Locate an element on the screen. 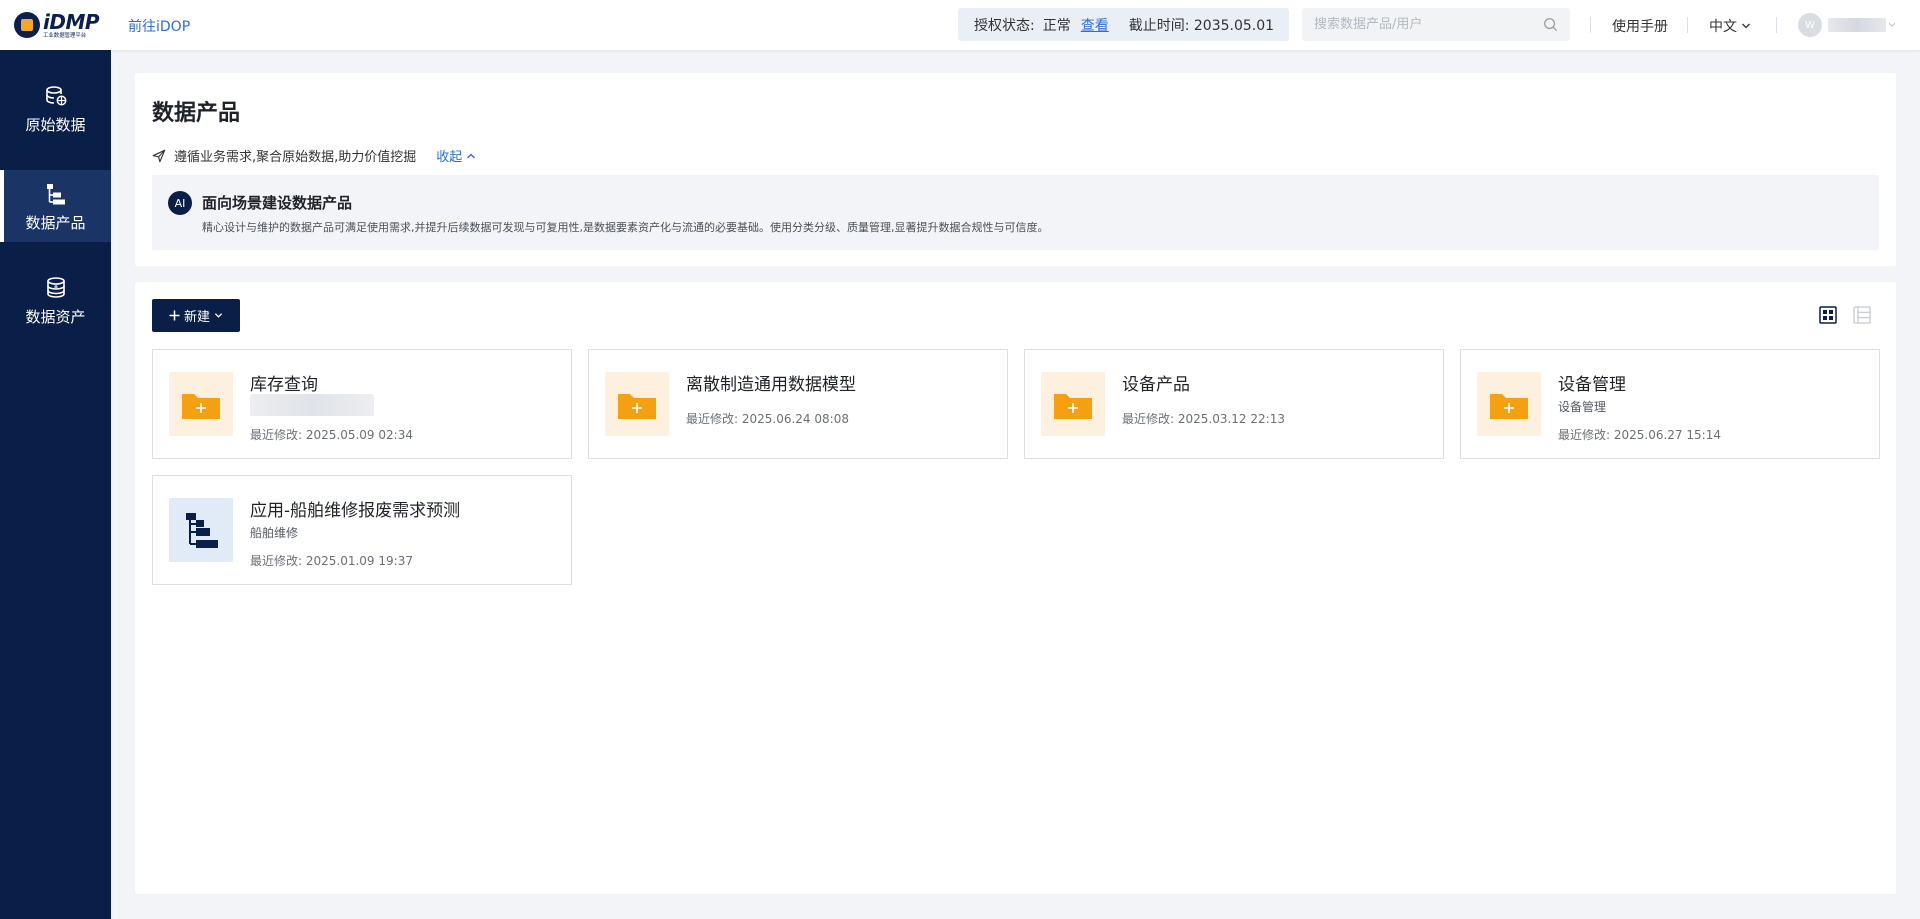  sidebar-item-label: 数据产品 is located at coordinates (55, 223).